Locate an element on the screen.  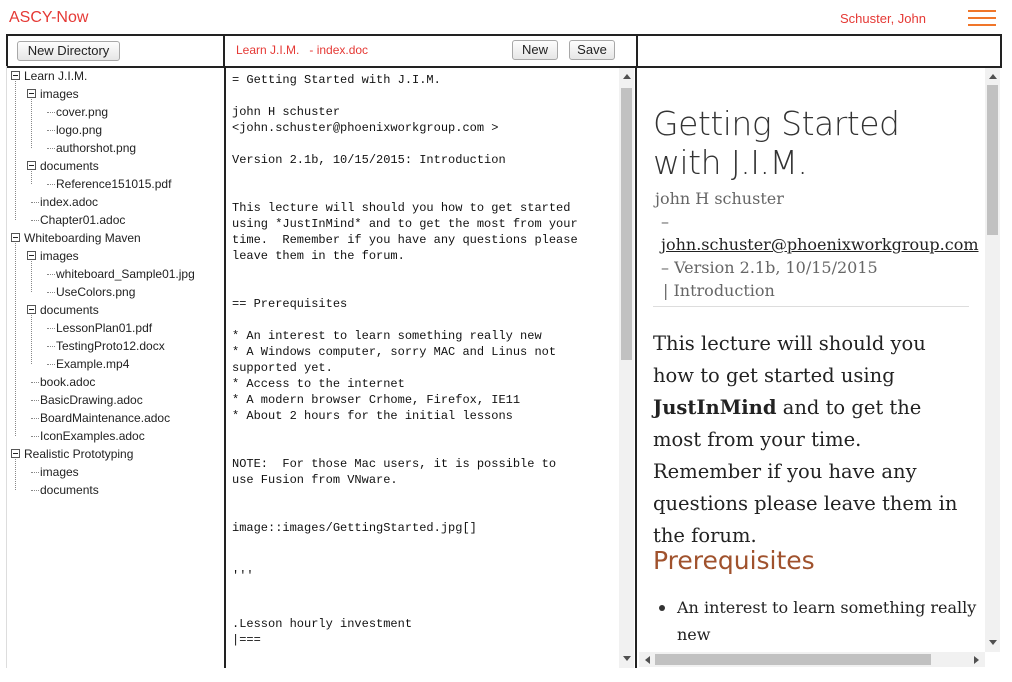
tree-file: index.adoc is located at coordinates (116, 202).